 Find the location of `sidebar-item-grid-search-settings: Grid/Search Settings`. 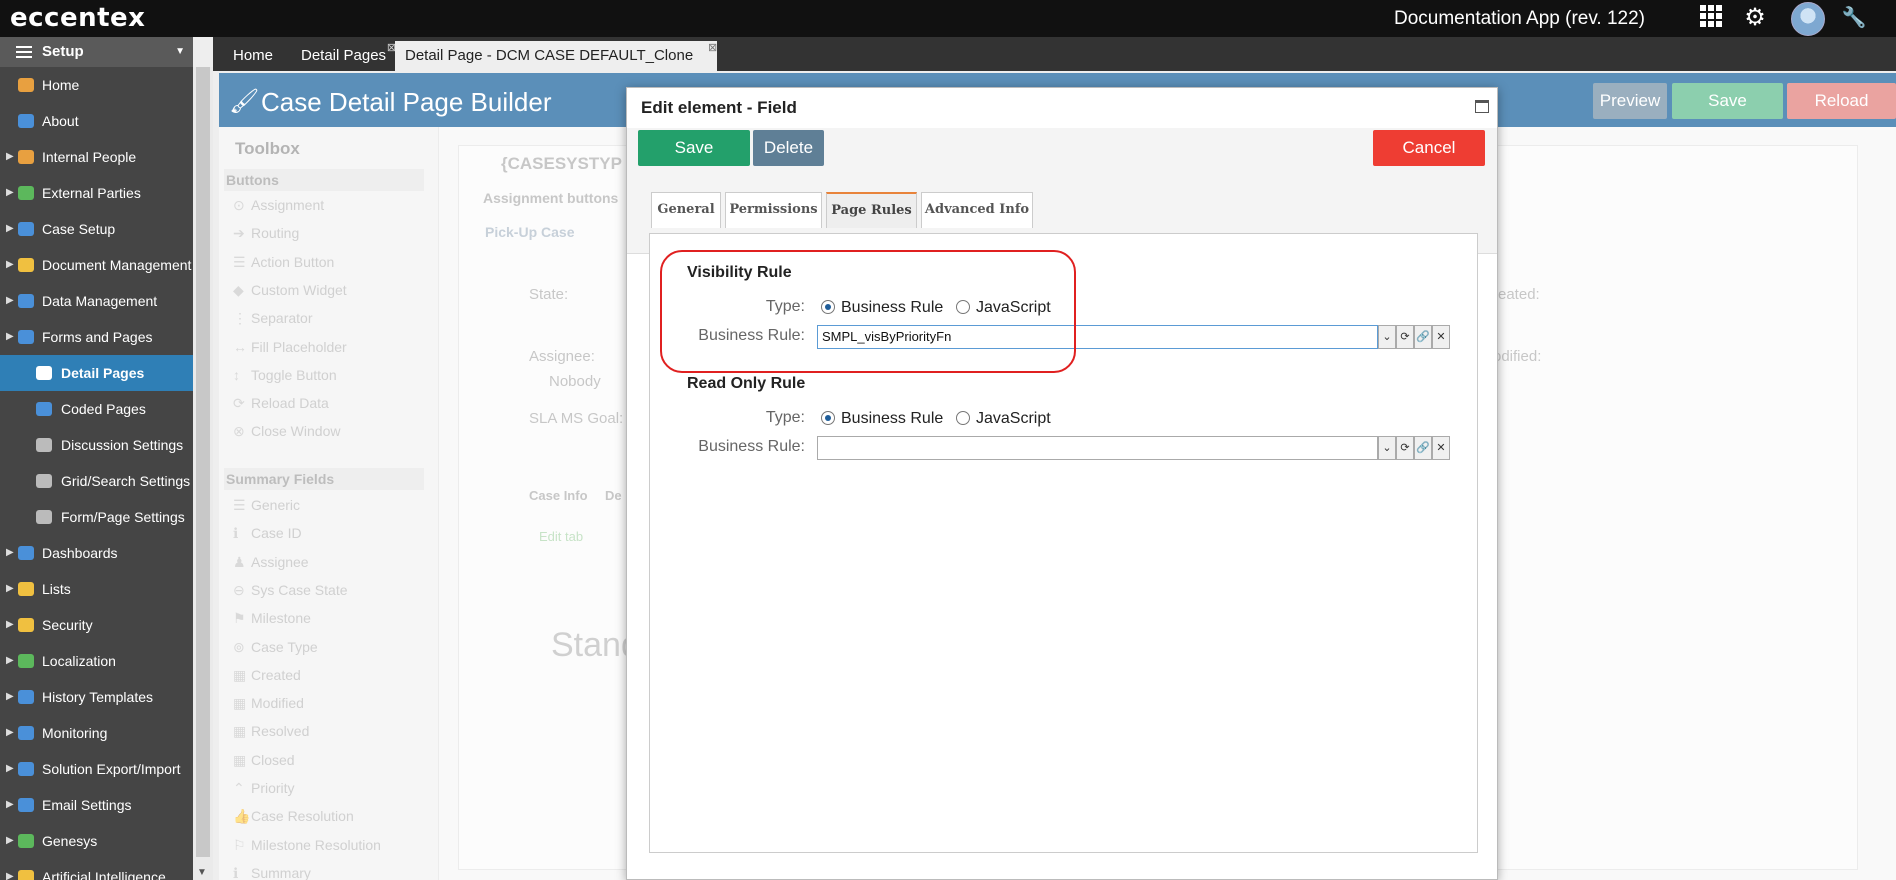

sidebar-item-grid-search-settings: Grid/Search Settings is located at coordinates (96, 481).